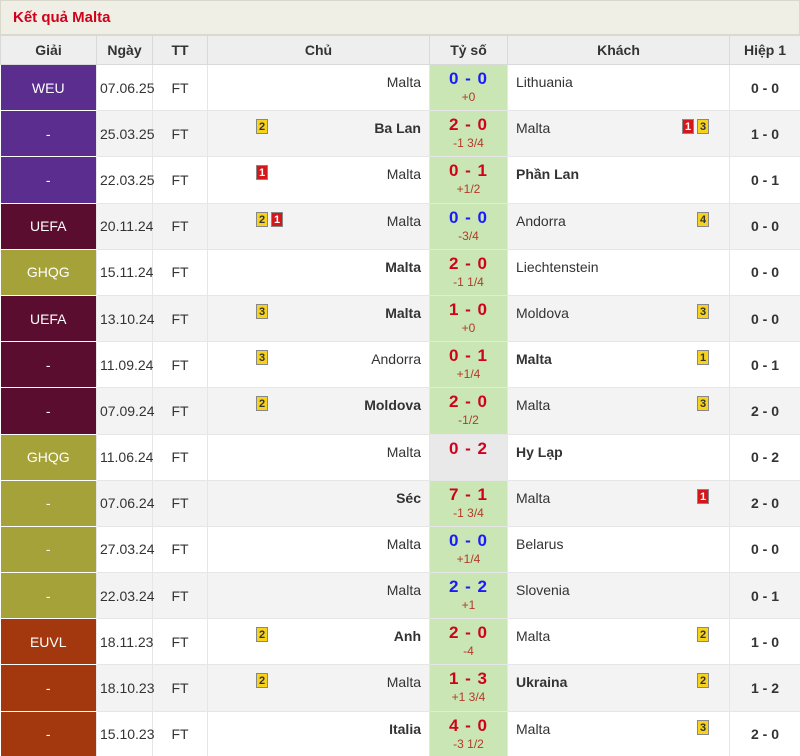  What do you see at coordinates (557, 267) in the screenshot?
I see `away-team: Liechtenstein` at bounding box center [557, 267].